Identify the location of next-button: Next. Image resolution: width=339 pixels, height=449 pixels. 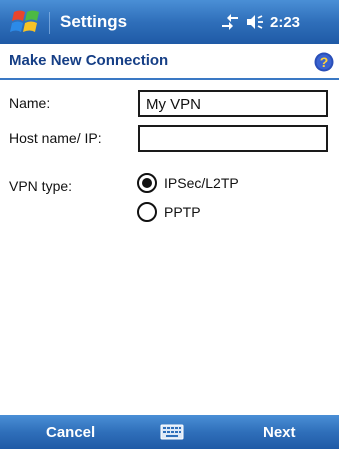
(279, 432).